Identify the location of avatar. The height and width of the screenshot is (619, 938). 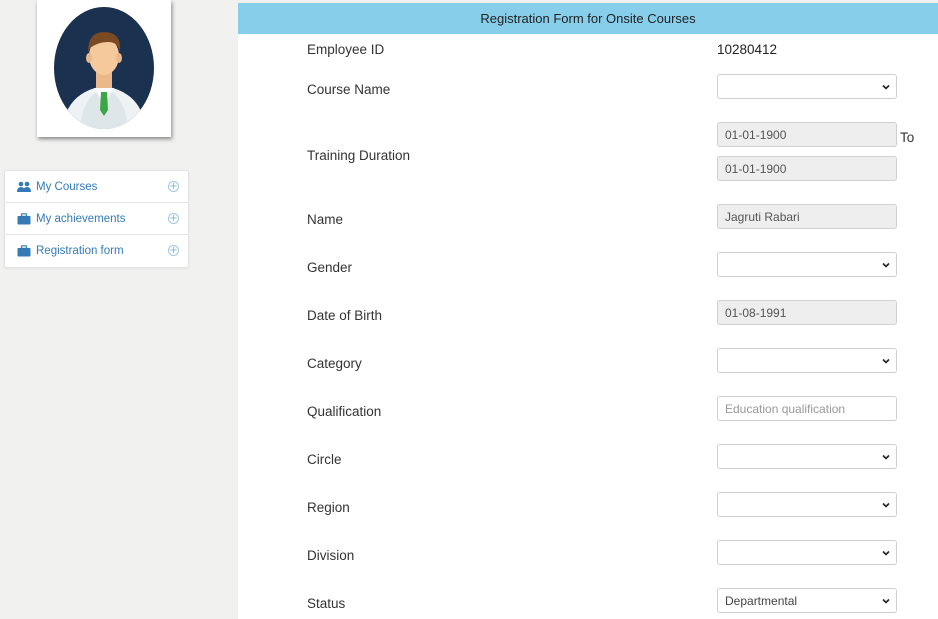
(104, 68).